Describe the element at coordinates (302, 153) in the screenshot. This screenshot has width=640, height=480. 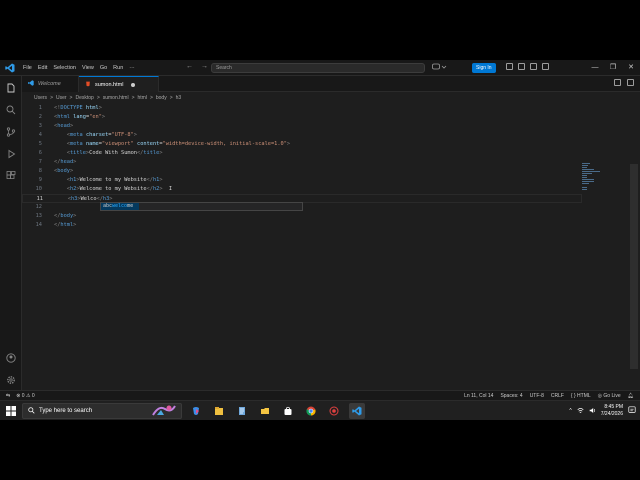
I see `code-line: 6 <title>Code With Sumon</title>` at that location.